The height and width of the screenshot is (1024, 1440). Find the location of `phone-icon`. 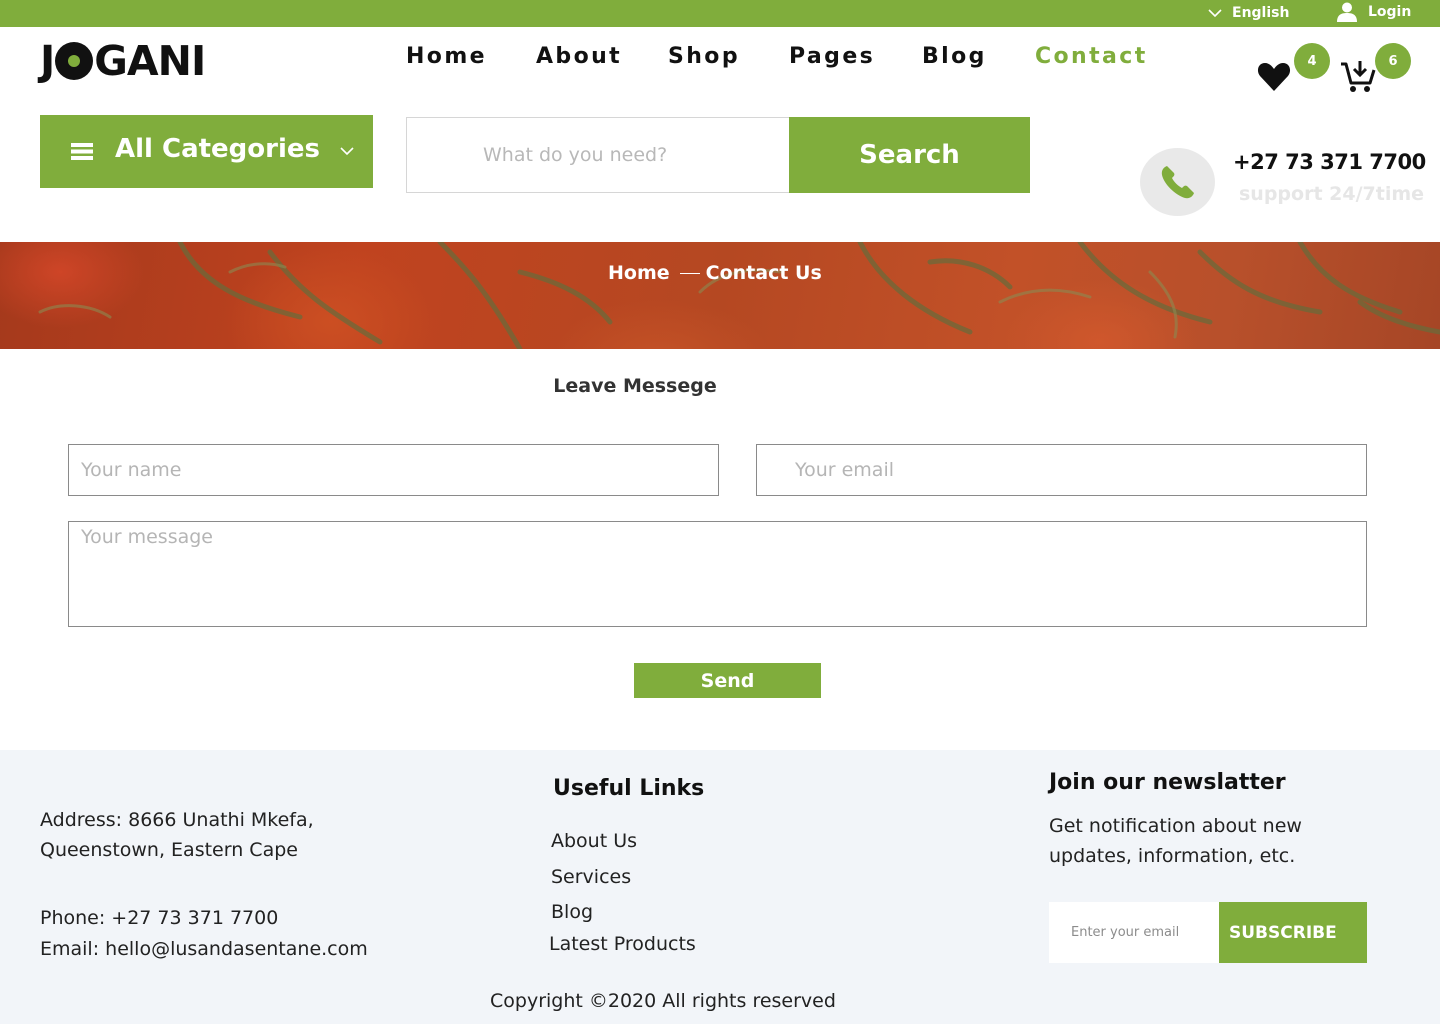

phone-icon is located at coordinates (1177, 182).